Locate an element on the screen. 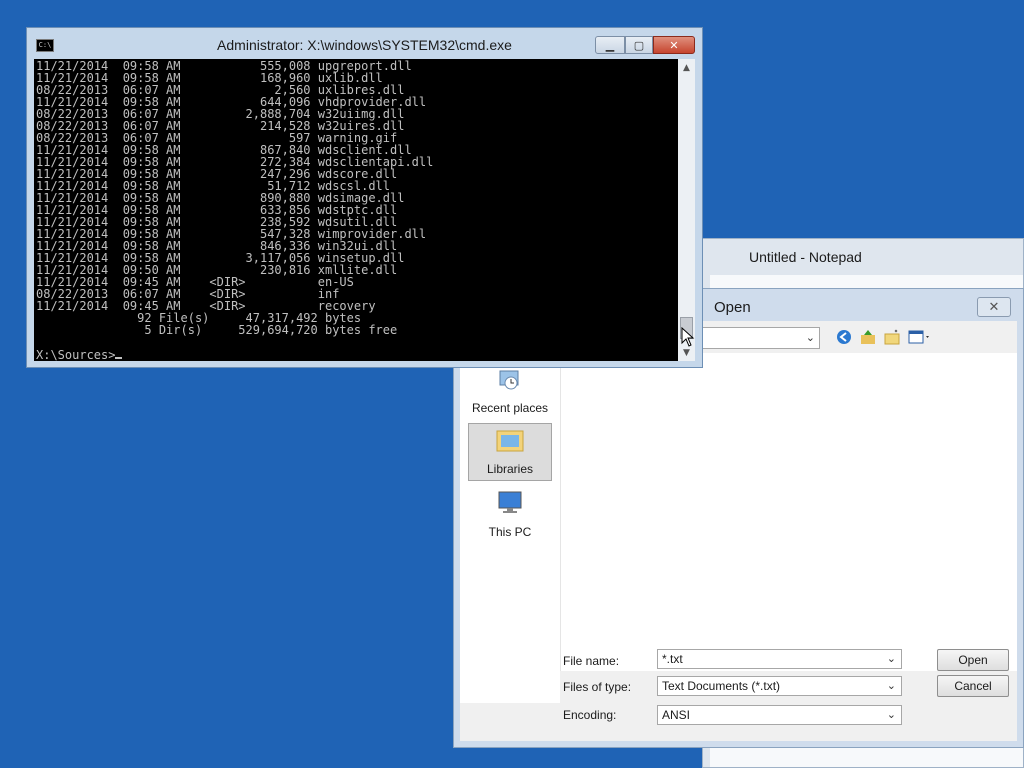 The image size is (1024, 768). navigation-pane: Recent places Libraries This PC is located at coordinates (510, 528).